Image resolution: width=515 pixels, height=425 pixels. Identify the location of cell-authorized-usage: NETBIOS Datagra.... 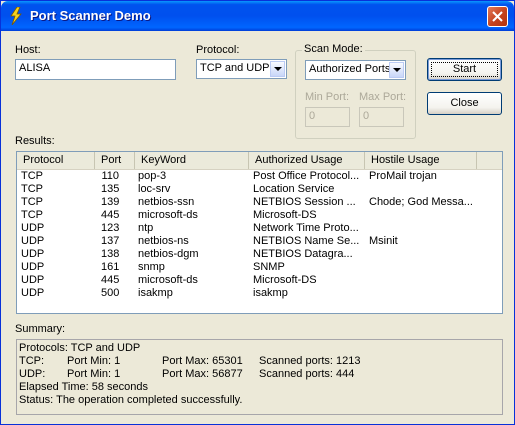
(303, 254).